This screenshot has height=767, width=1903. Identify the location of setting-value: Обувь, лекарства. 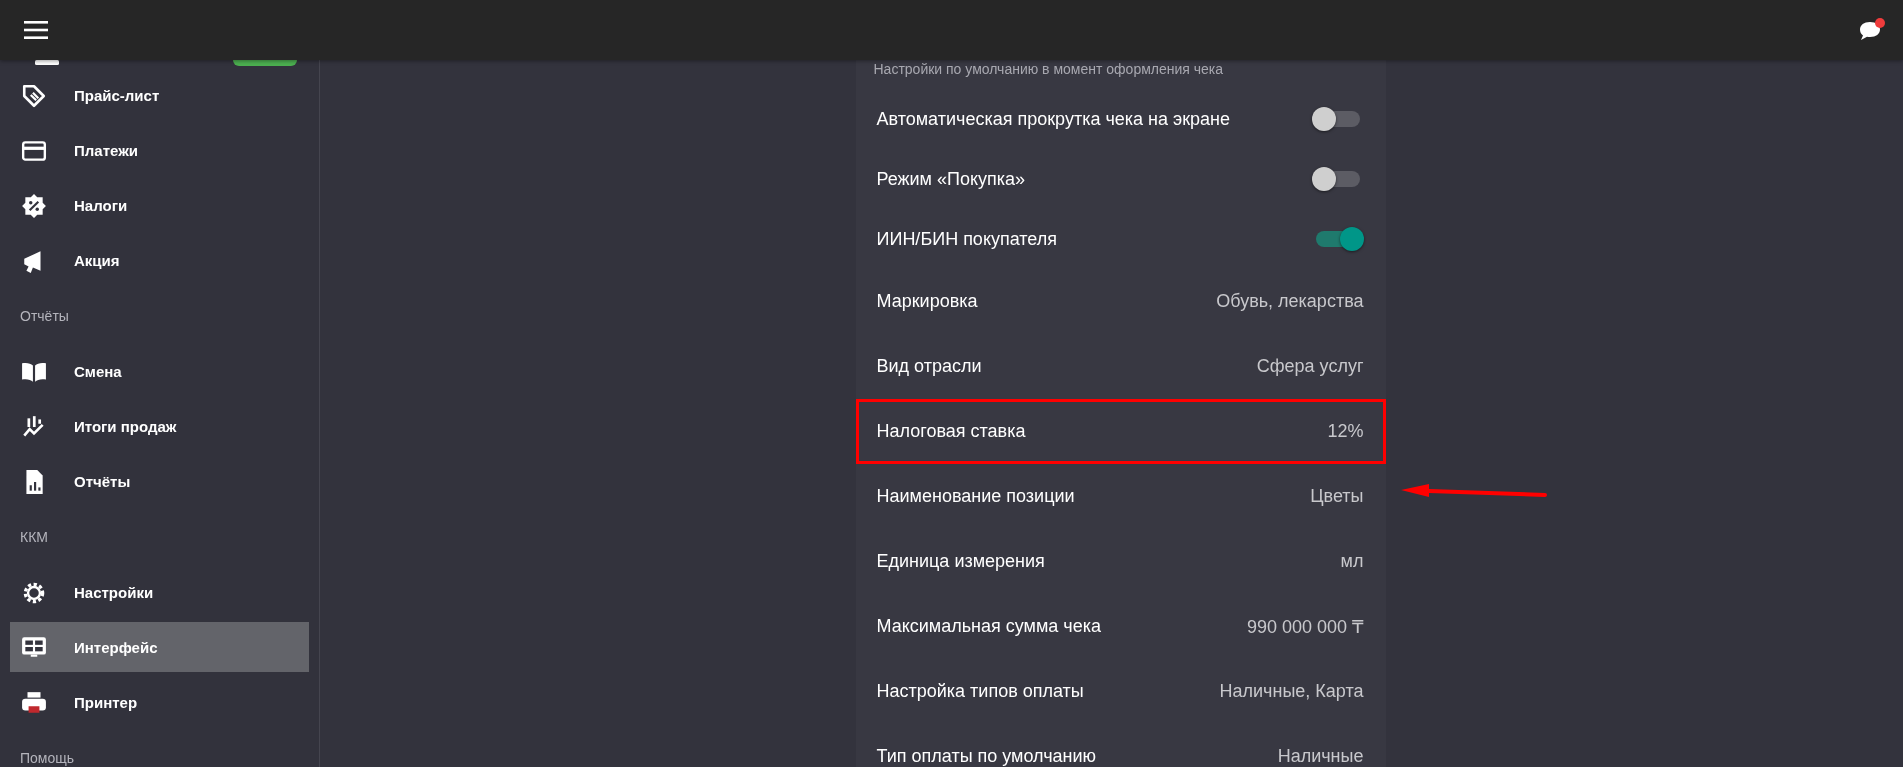
(1290, 301).